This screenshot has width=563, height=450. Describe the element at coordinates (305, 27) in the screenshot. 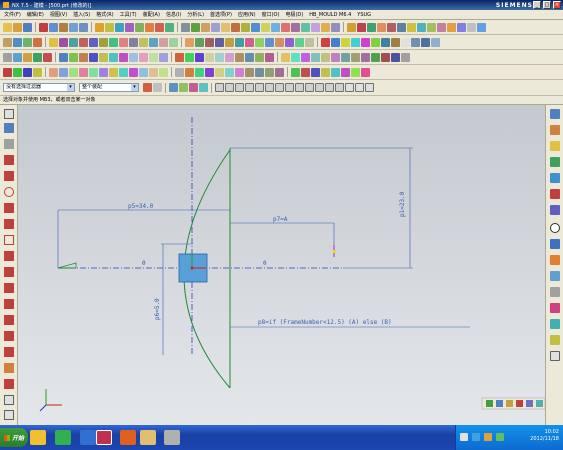

I see `pocket-icon` at that location.